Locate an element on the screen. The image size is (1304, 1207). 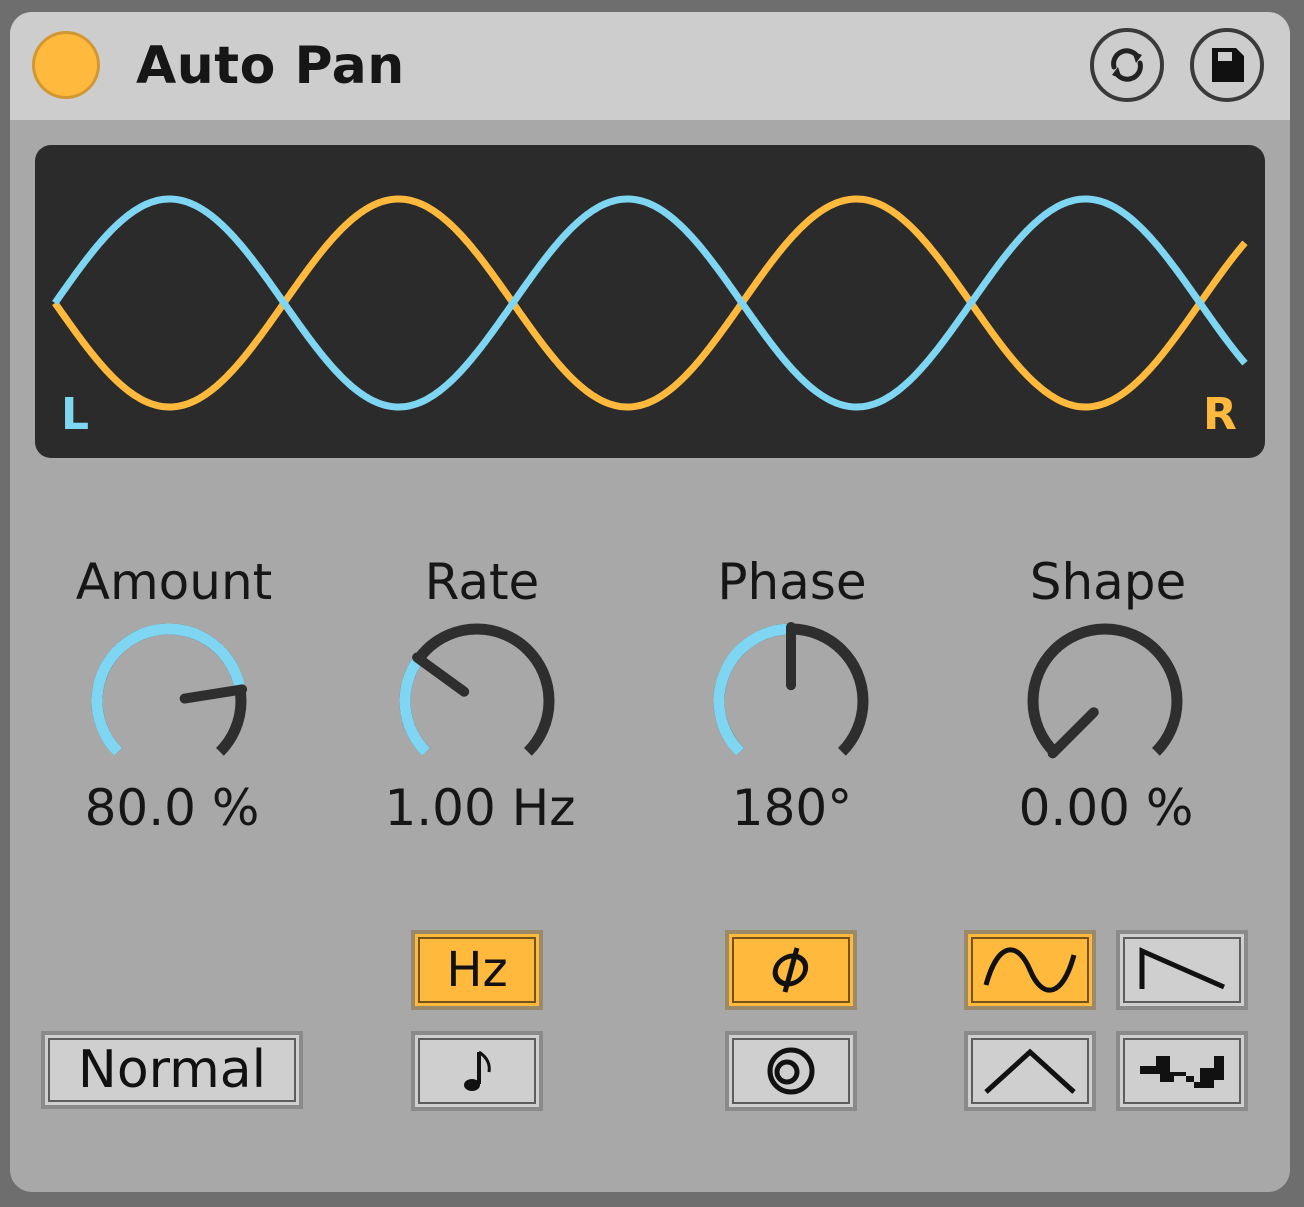
device-title-bar: Auto Pan is located at coordinates (650, 66).